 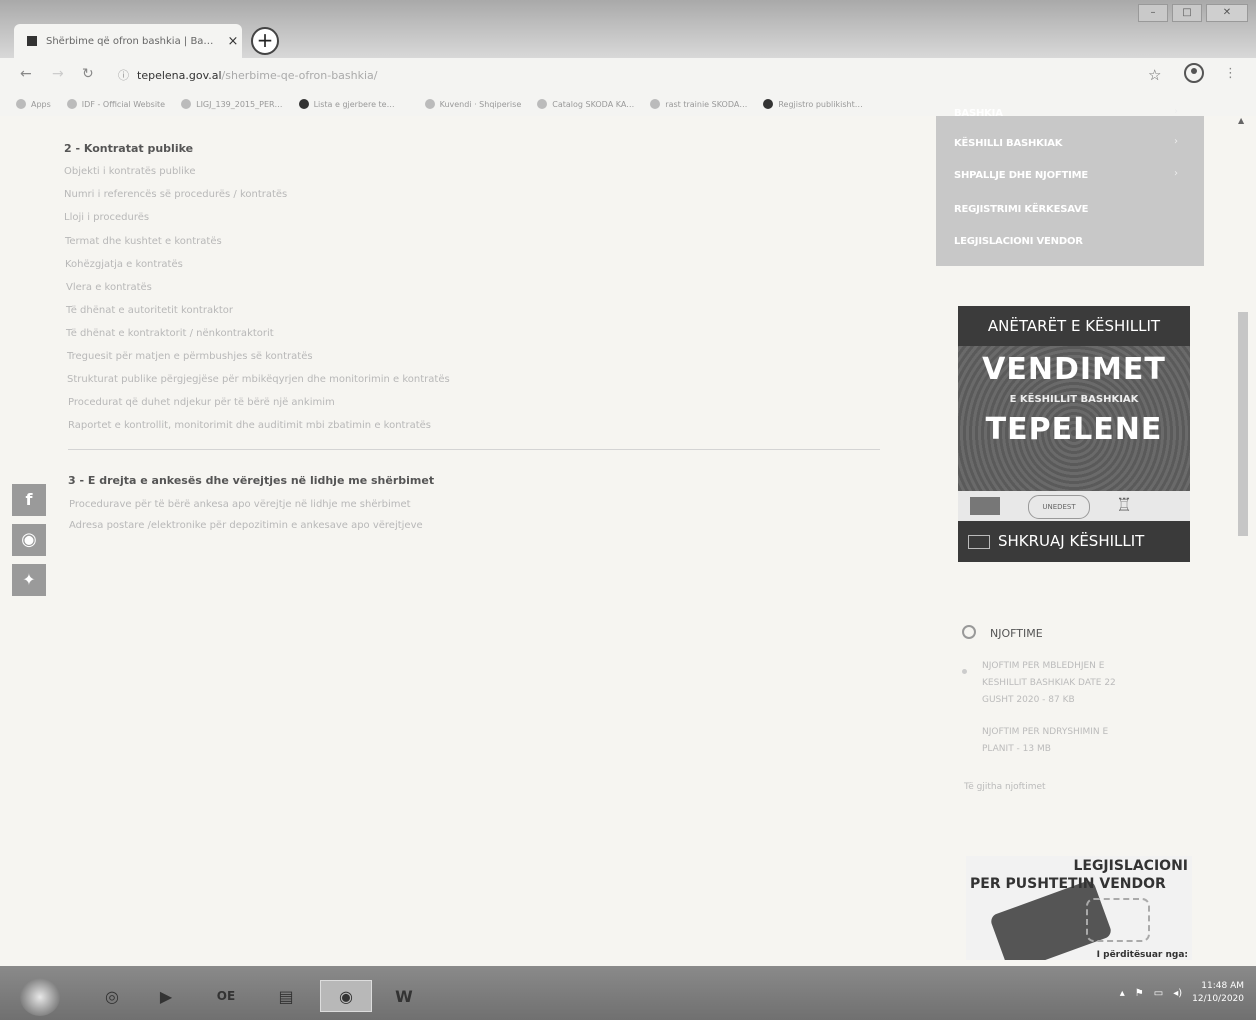 I want to click on twitter-share-icon: ✦, so click(x=29, y=580).